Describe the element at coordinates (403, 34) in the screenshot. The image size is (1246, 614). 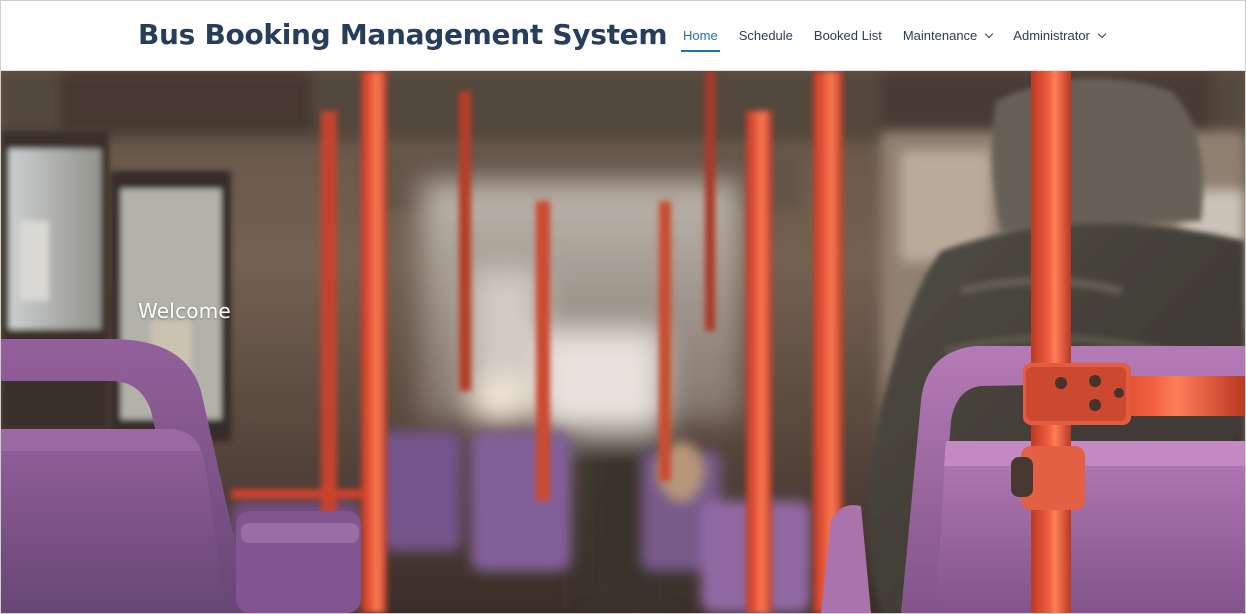
I see `site-title: Bus Booking Management System` at that location.